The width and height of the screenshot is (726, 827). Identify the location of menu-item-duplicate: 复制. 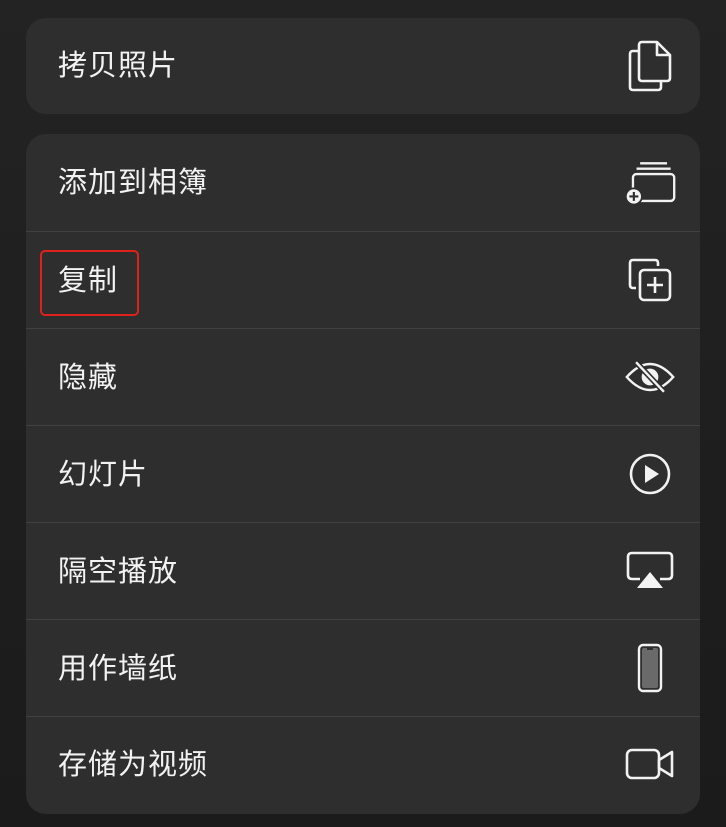
(363, 279).